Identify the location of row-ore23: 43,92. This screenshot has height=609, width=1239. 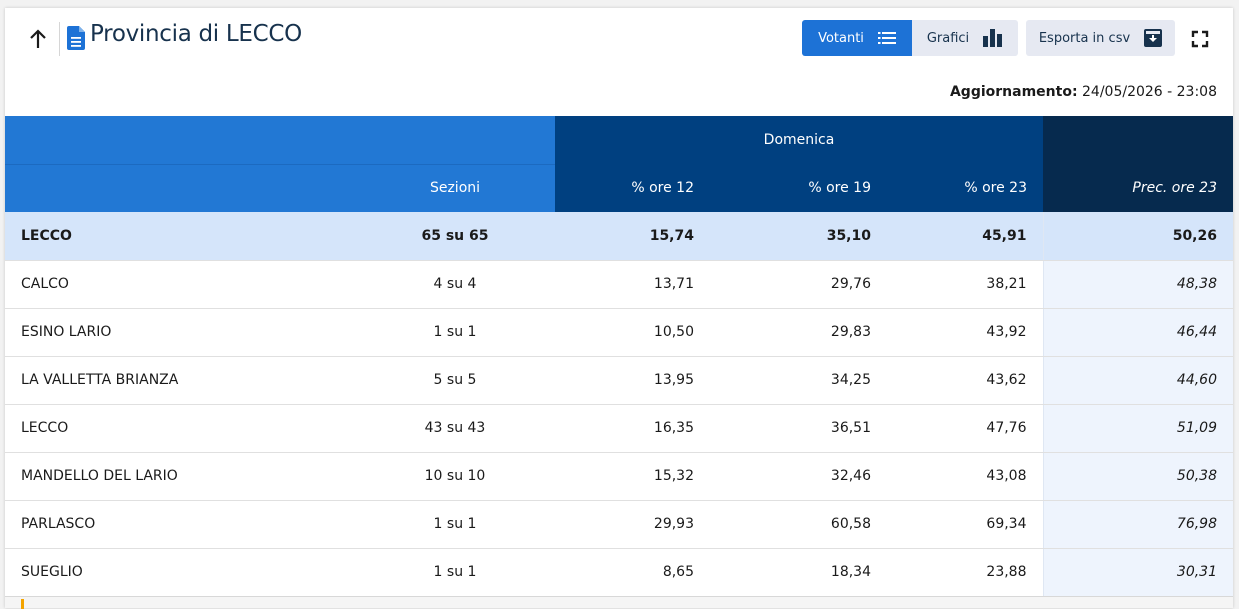
(965, 332).